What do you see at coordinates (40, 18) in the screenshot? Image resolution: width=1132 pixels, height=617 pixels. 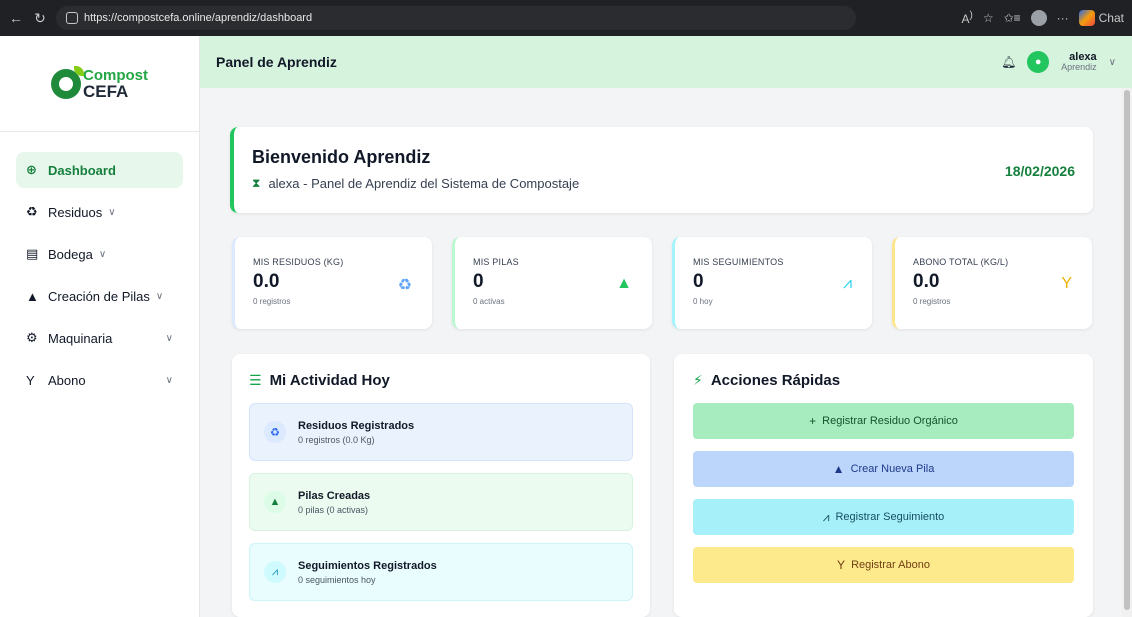 I see `reload-icon: ↻` at bounding box center [40, 18].